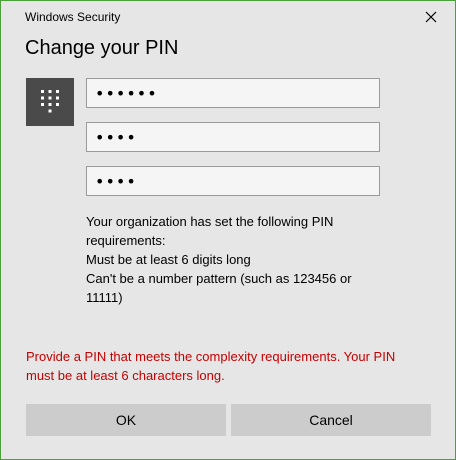  Describe the element at coordinates (228, 17) in the screenshot. I see `title-bar: Windows Security` at that location.